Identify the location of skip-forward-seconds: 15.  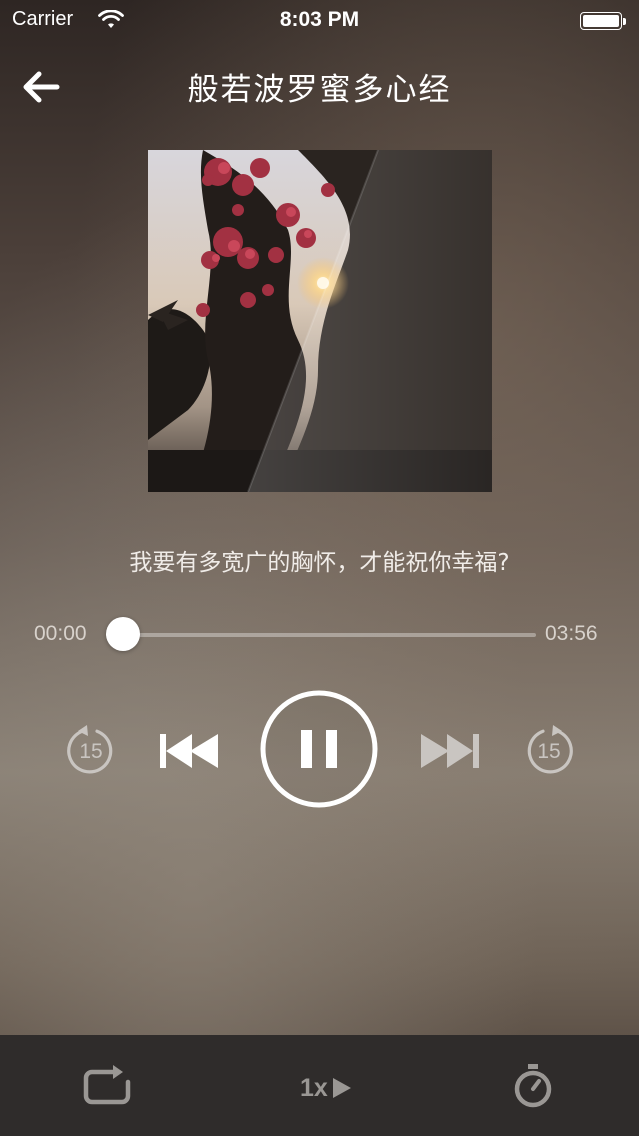
(548, 751).